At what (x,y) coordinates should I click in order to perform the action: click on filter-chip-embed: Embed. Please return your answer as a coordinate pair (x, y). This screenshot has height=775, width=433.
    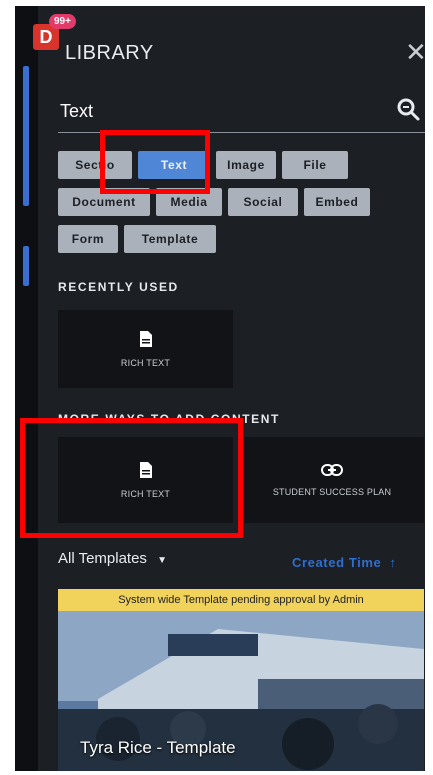
    Looking at the image, I should click on (337, 202).